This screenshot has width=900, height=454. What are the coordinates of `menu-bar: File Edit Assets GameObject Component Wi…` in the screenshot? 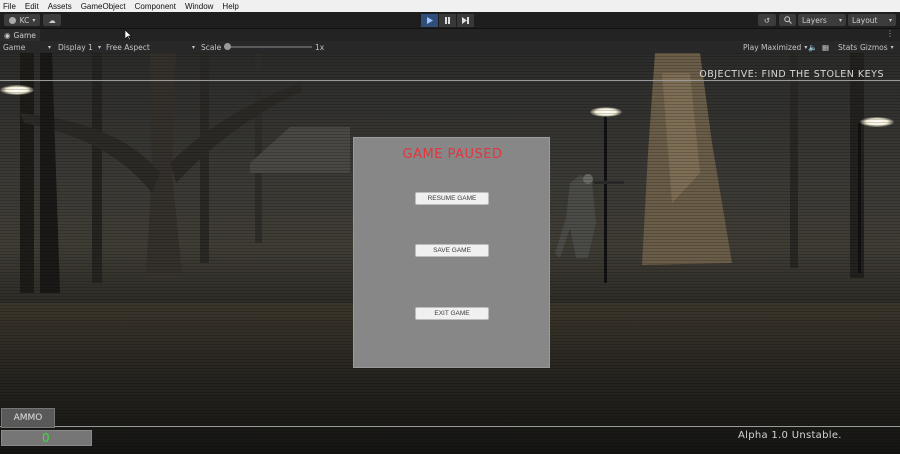 It's located at (450, 6).